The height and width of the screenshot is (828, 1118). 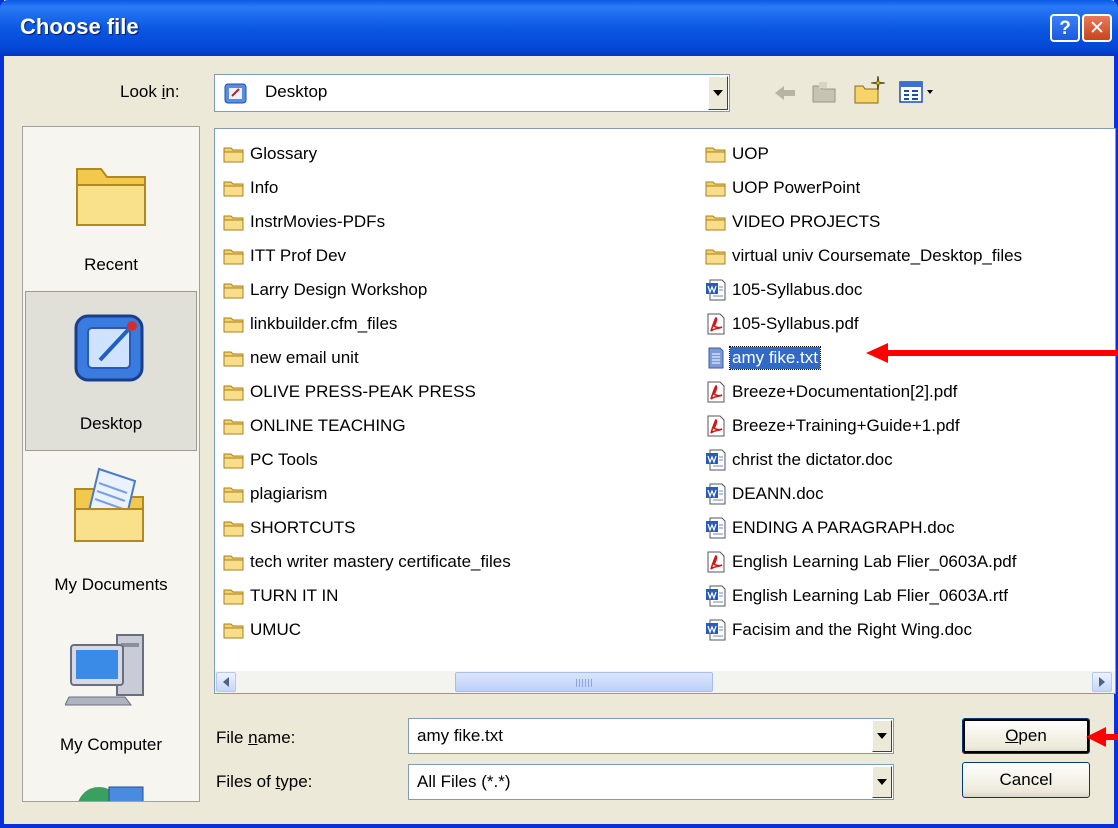 What do you see at coordinates (716, 562) in the screenshot?
I see `pdf-document-icon` at bounding box center [716, 562].